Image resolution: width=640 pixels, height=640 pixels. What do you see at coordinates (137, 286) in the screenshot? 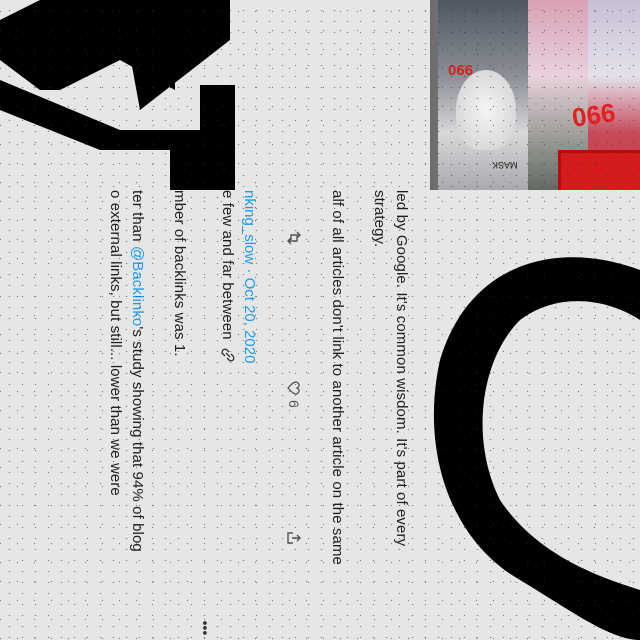
I see `mention-link: @Backlinko` at bounding box center [137, 286].